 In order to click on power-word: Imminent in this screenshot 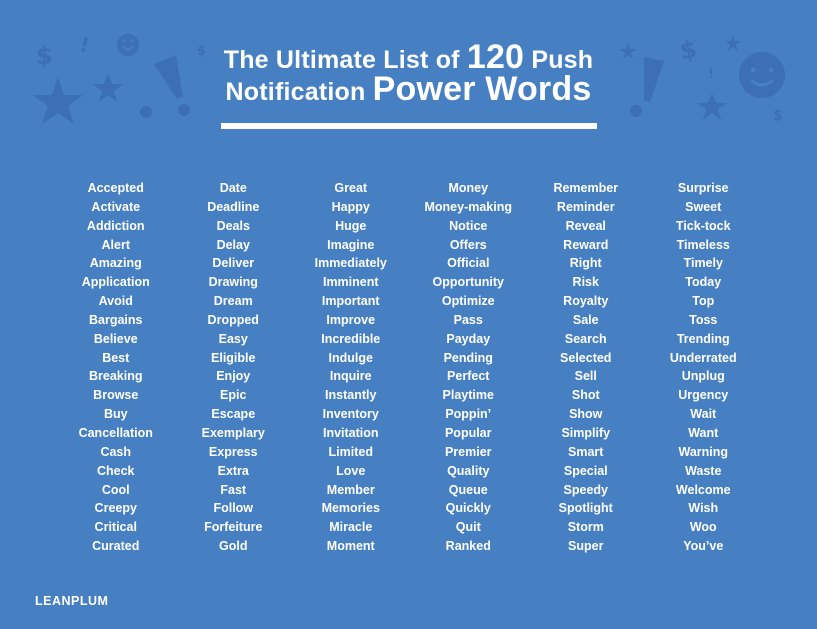, I will do `click(350, 282)`.